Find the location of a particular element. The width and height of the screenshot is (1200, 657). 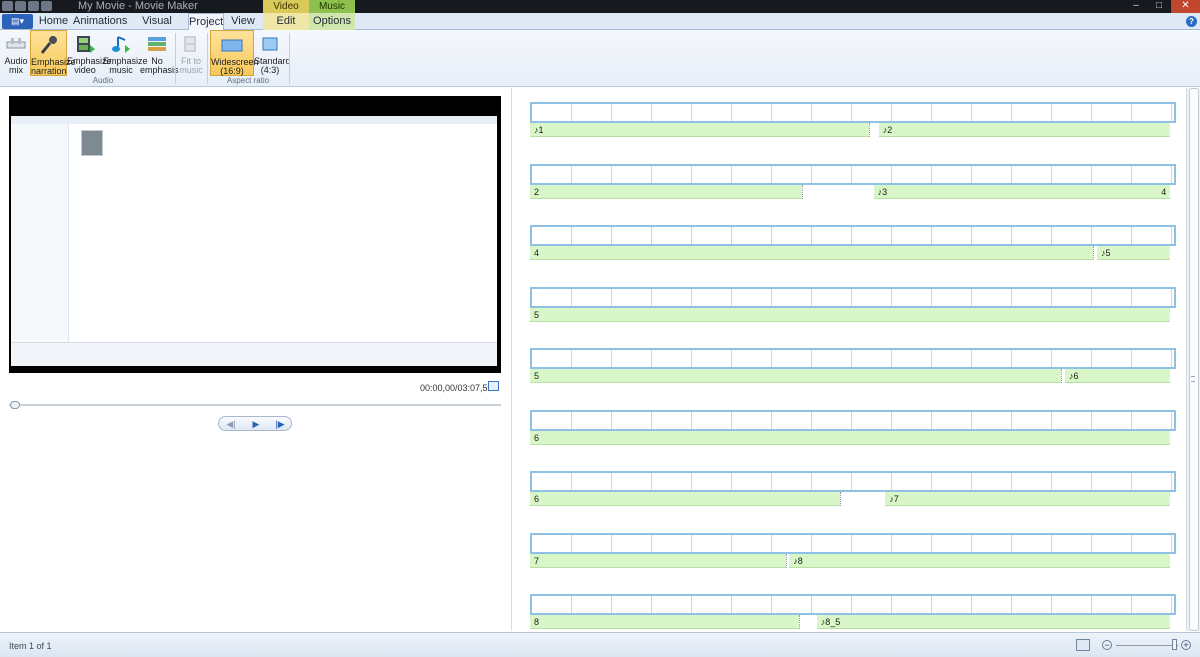

tab-options: Options is located at coordinates (332, 21).